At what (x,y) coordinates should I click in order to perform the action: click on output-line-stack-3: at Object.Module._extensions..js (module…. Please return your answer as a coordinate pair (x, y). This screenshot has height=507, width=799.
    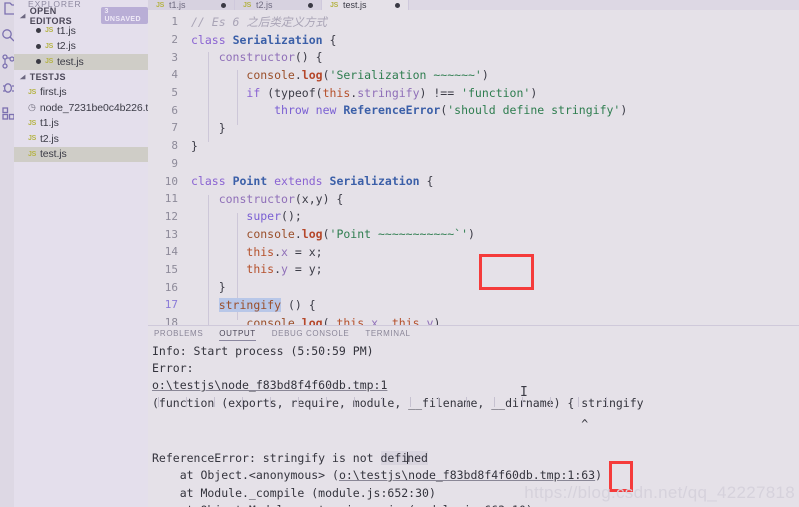
    Looking at the image, I should click on (474, 505).